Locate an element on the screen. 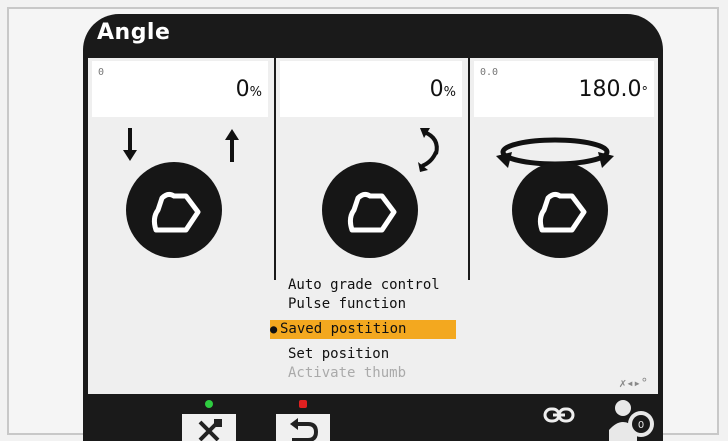  panel-pulse: 0% is located at coordinates (372, 168).